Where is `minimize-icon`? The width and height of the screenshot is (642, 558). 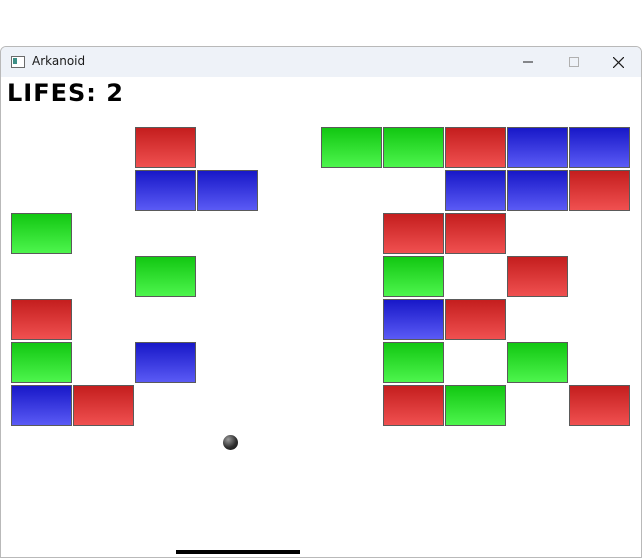
minimize-icon is located at coordinates (528, 62).